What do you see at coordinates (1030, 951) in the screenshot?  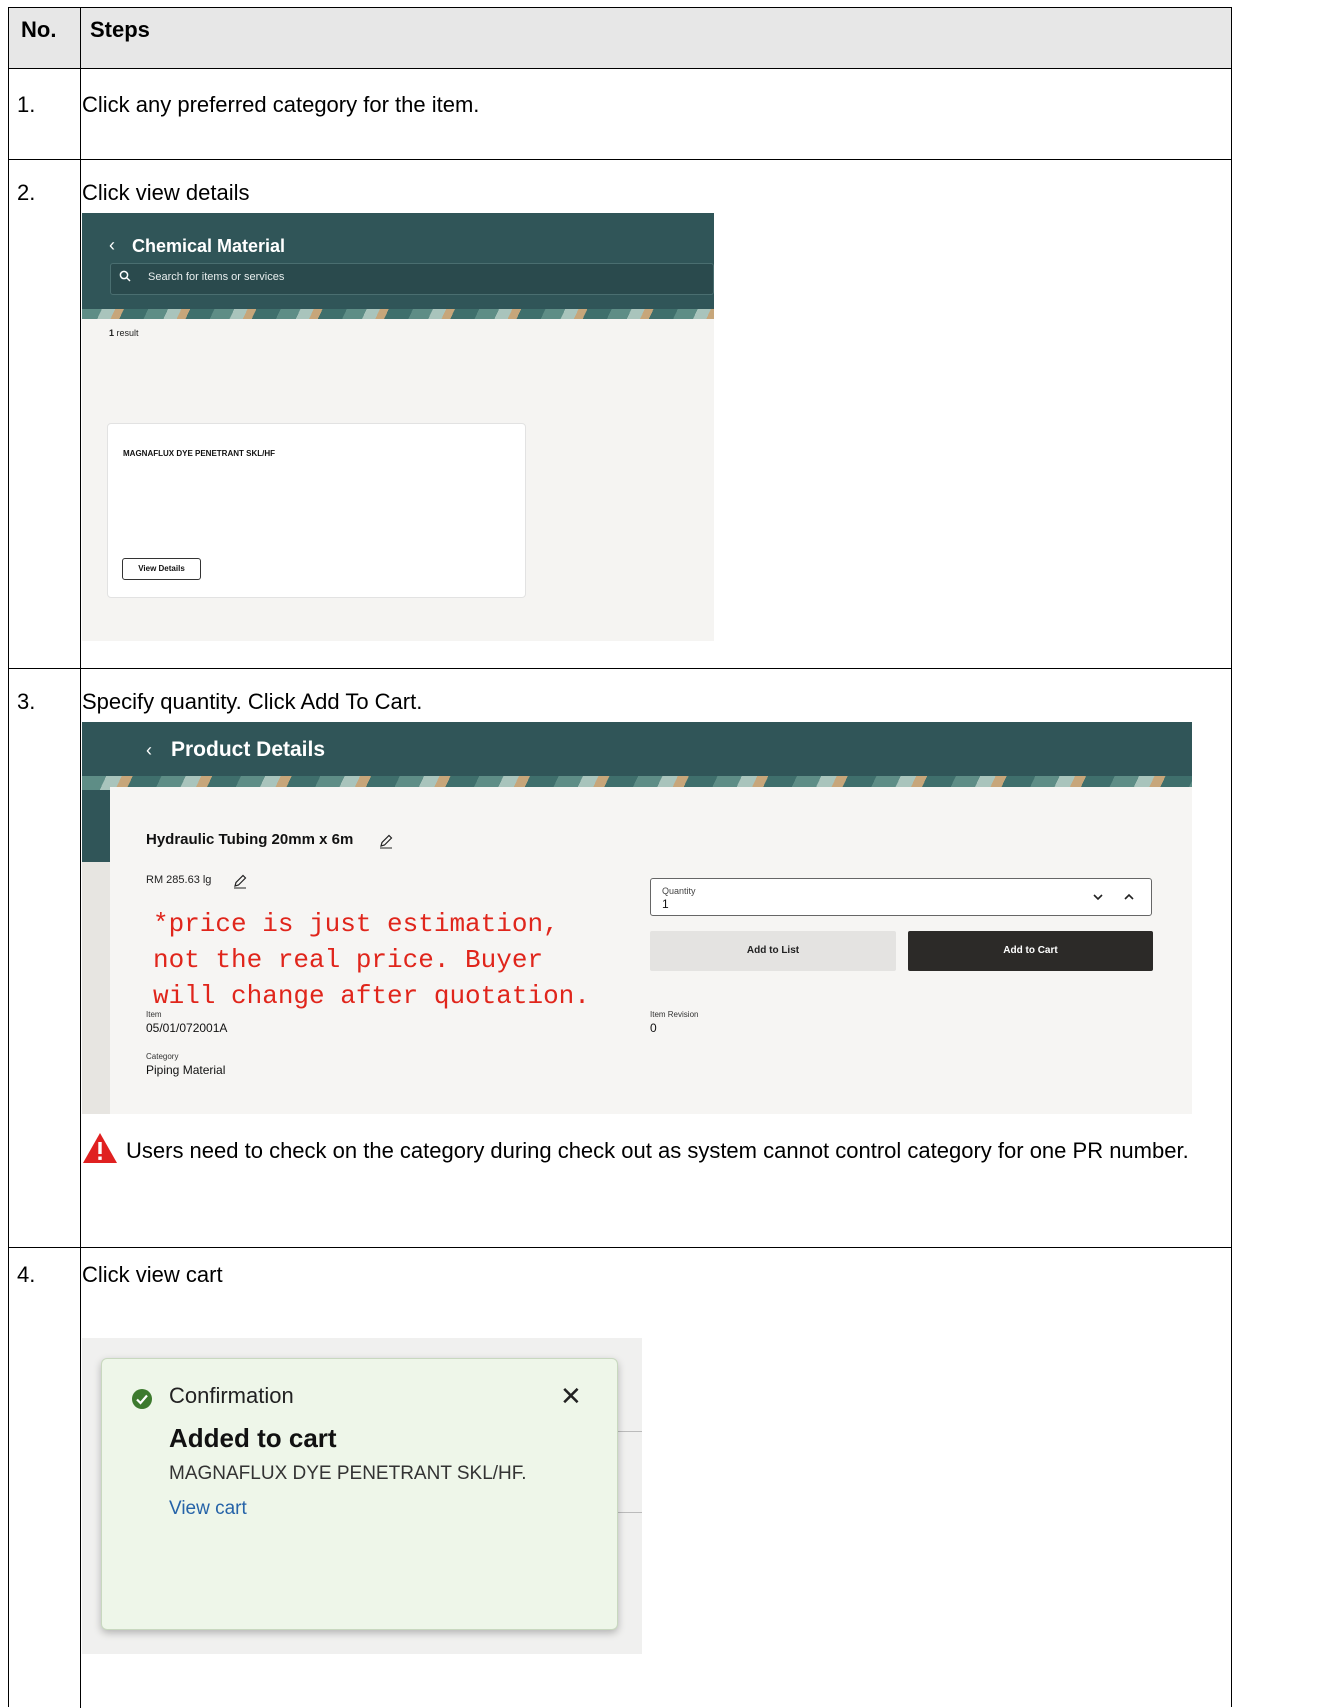 I see `add-to-cart-button: Add to Cart` at bounding box center [1030, 951].